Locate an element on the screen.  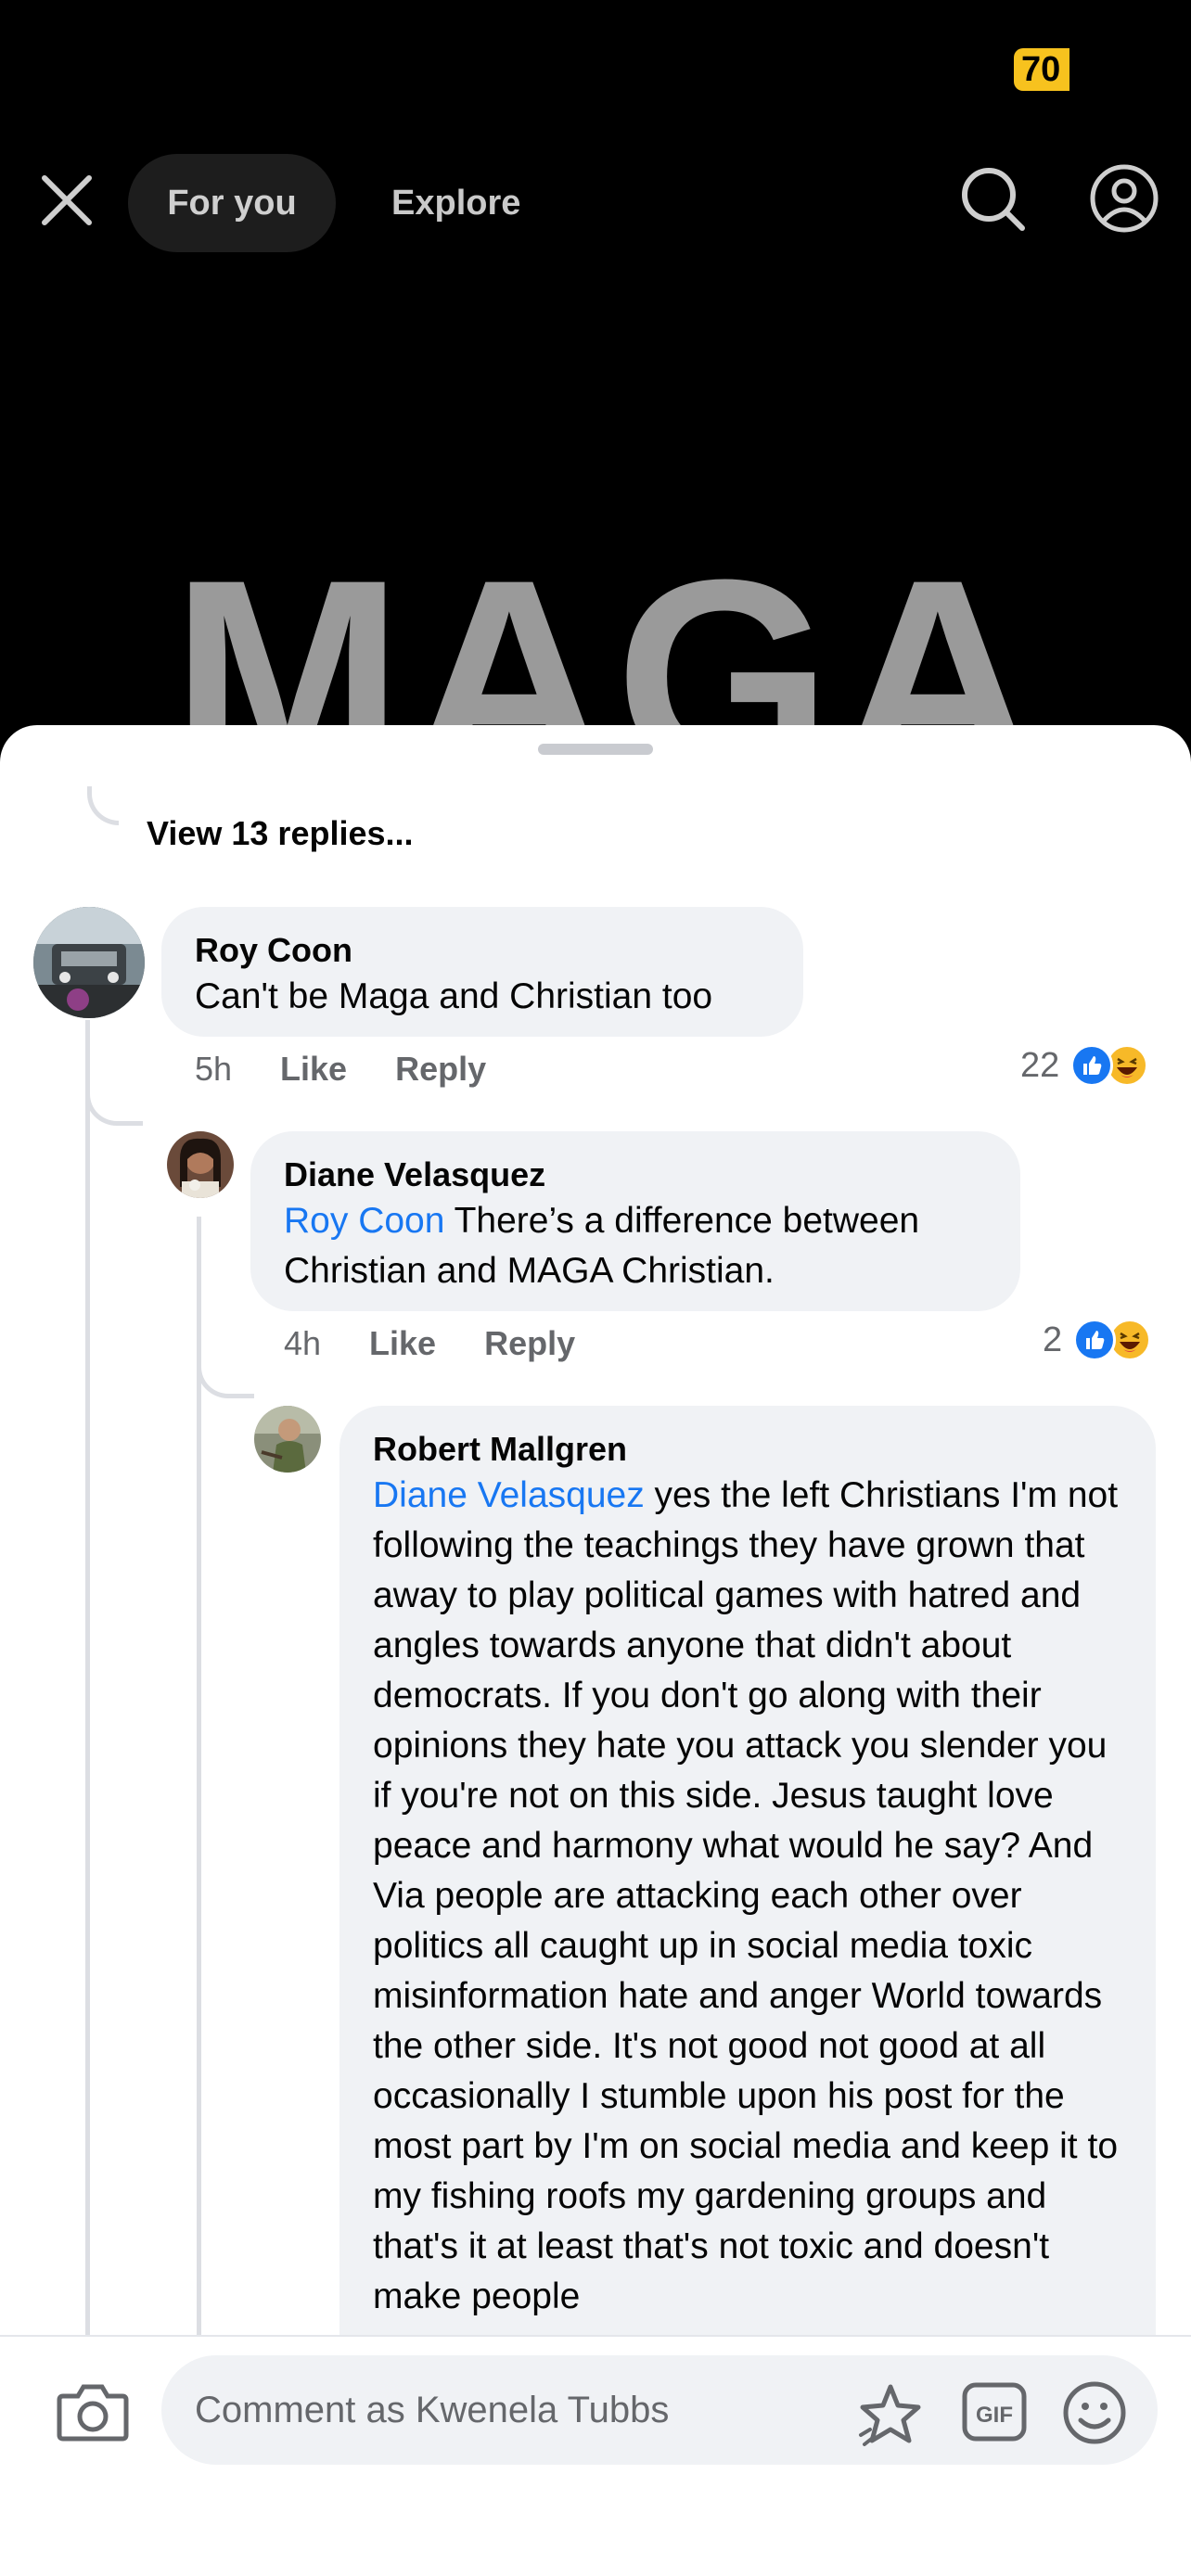
battery-indicator: 70 is located at coordinates (1041, 69).